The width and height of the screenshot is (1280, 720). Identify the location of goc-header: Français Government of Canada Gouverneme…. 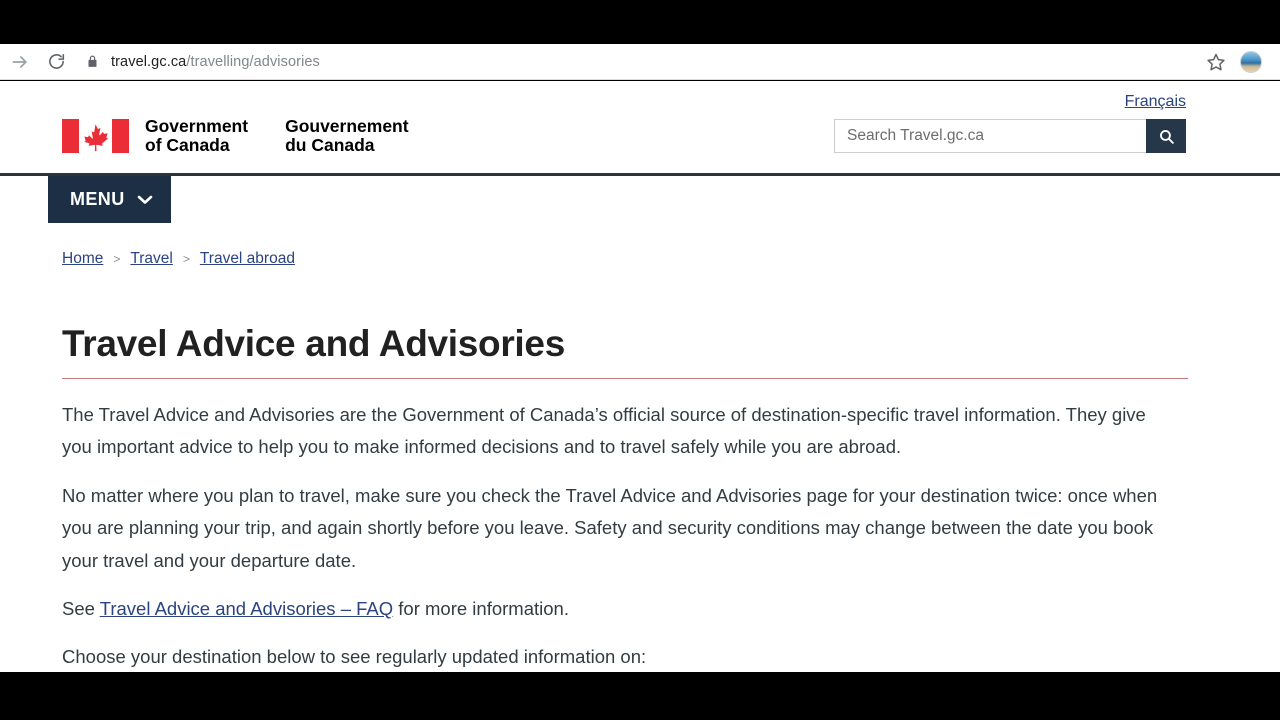
(640, 127).